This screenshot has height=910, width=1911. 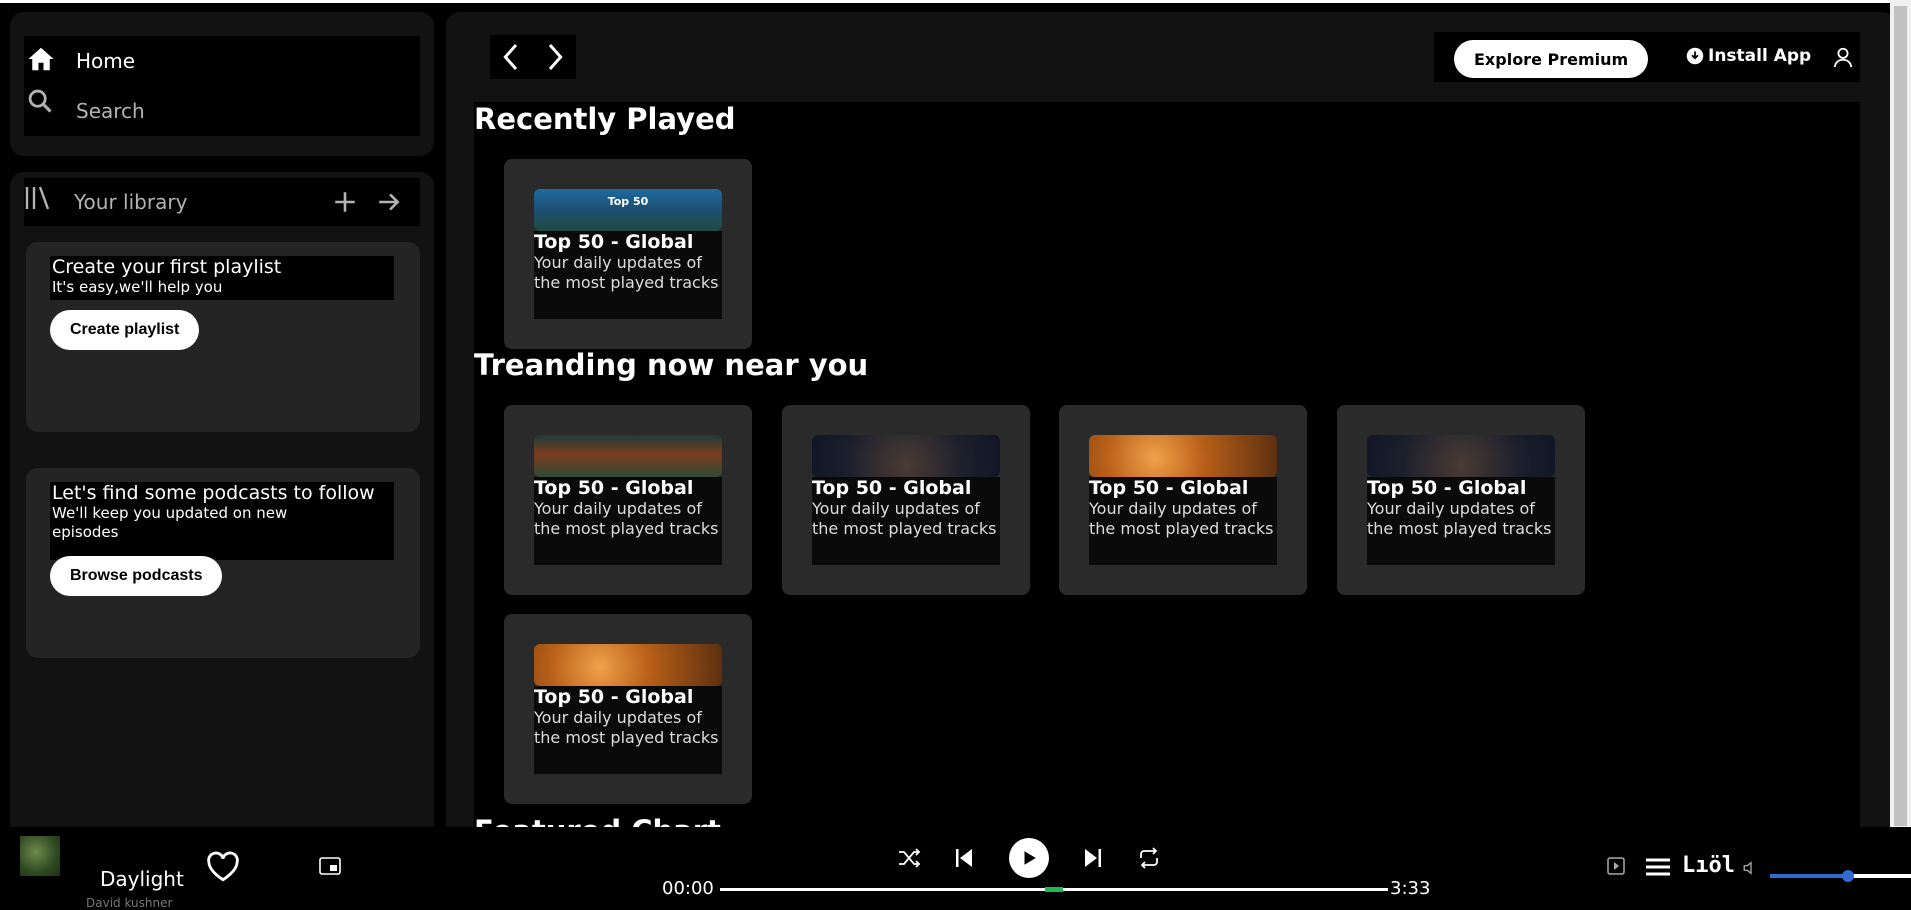 I want to click on now-playing-icon, so click(x=1616, y=866).